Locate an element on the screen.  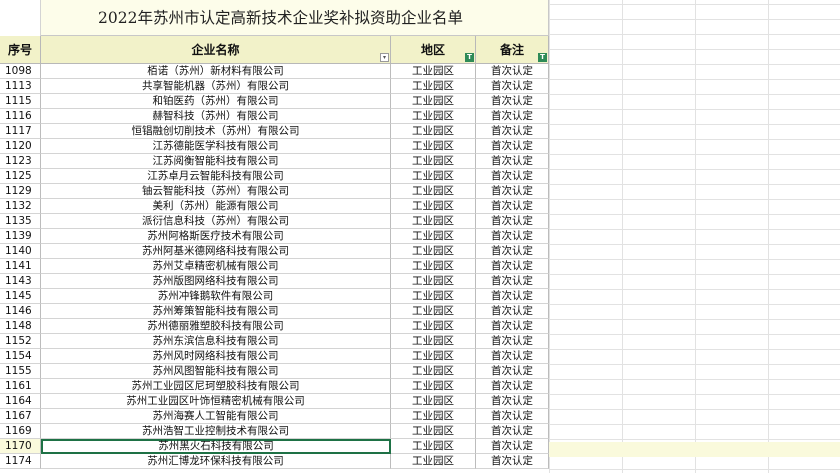
table-row: 1145 苏州冲锋鹅软件有限公司 工业园区 首次认定 is located at coordinates (274, 296).